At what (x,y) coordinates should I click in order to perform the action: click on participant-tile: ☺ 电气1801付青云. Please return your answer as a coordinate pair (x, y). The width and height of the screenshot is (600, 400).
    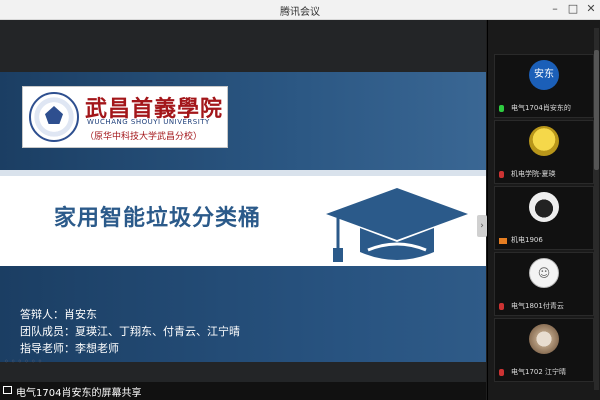
    Looking at the image, I should click on (544, 284).